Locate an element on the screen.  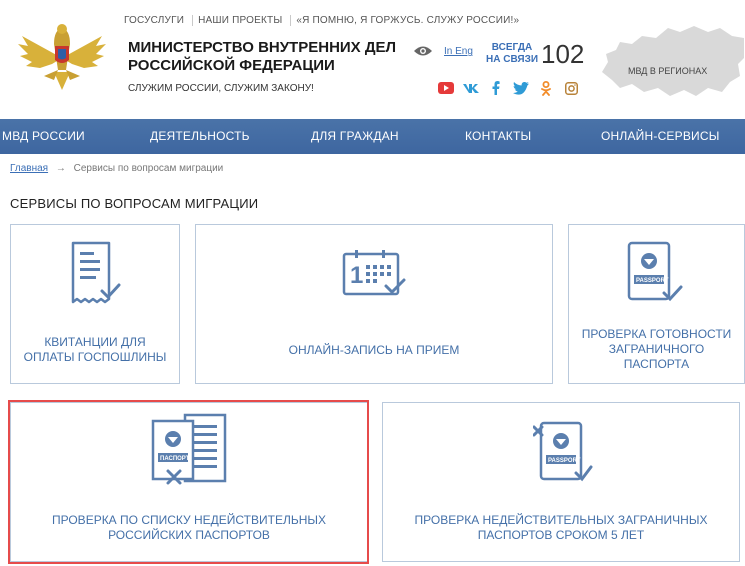
emblem-icon is located at coordinates (62, 58).